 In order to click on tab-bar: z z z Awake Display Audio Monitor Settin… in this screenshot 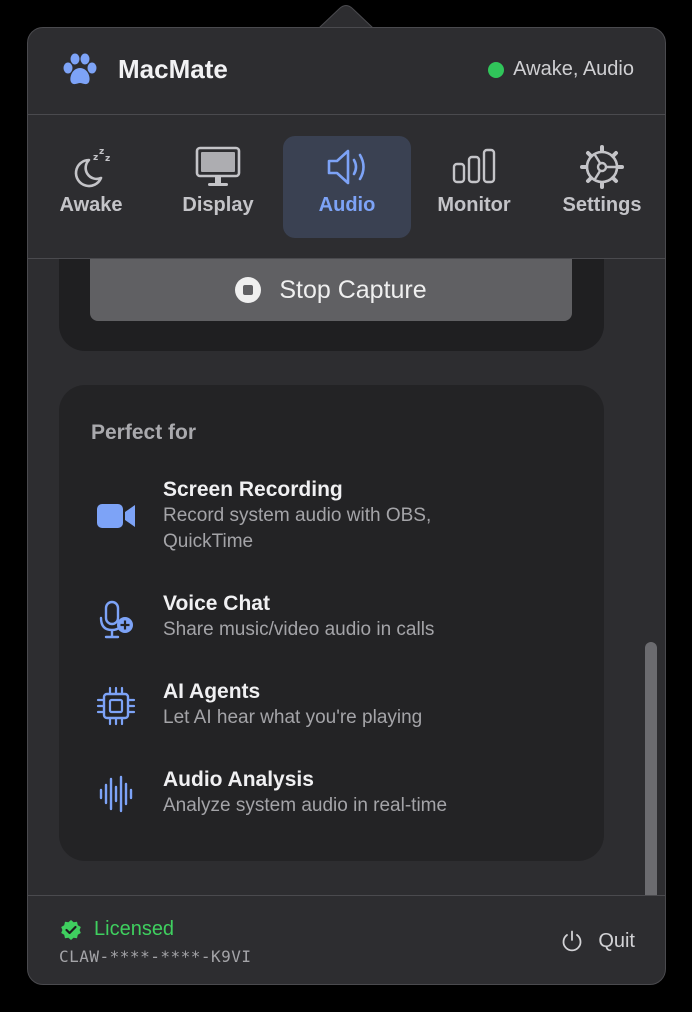, I will do `click(346, 187)`.